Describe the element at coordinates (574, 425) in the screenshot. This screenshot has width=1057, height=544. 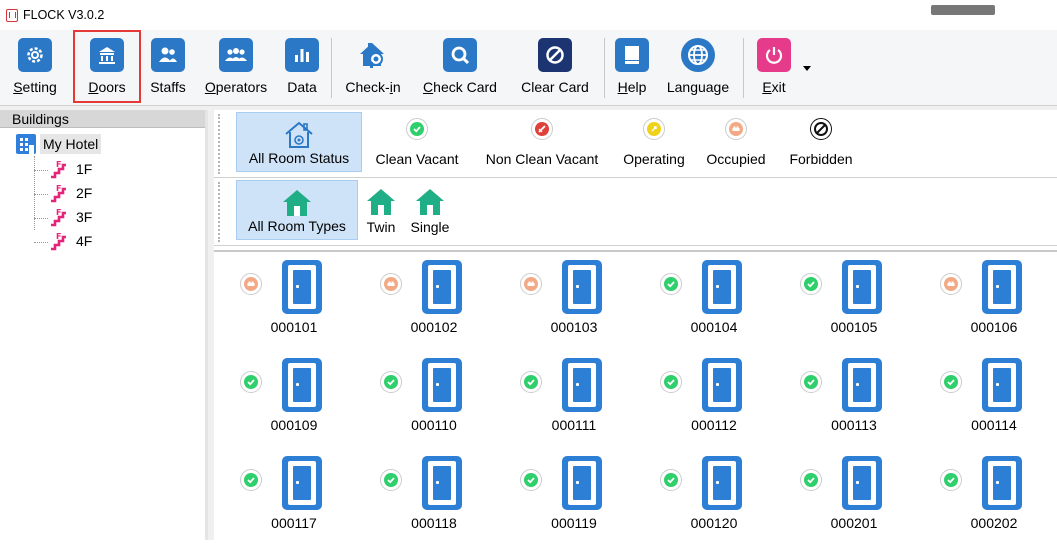
I see `room-number: 000111` at that location.